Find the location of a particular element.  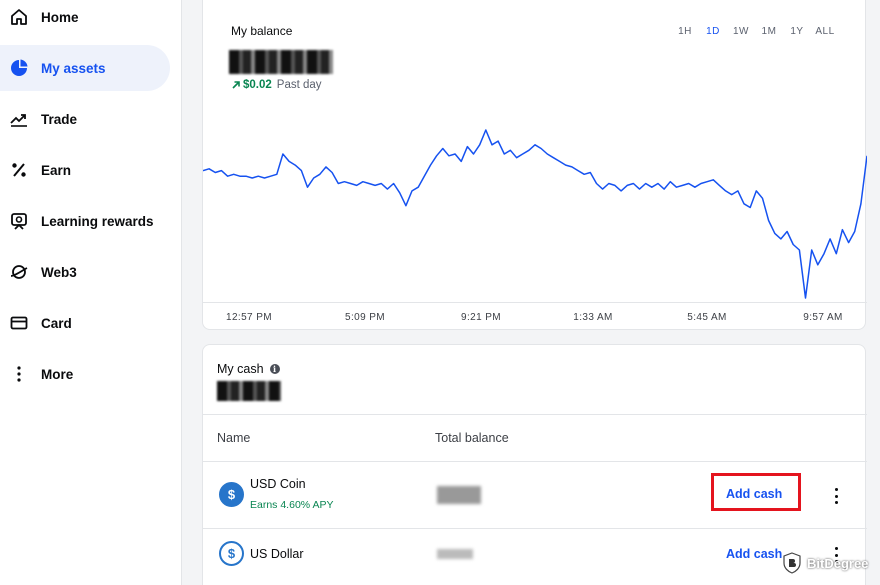

sidebar-item-label: Web3 is located at coordinates (59, 272).